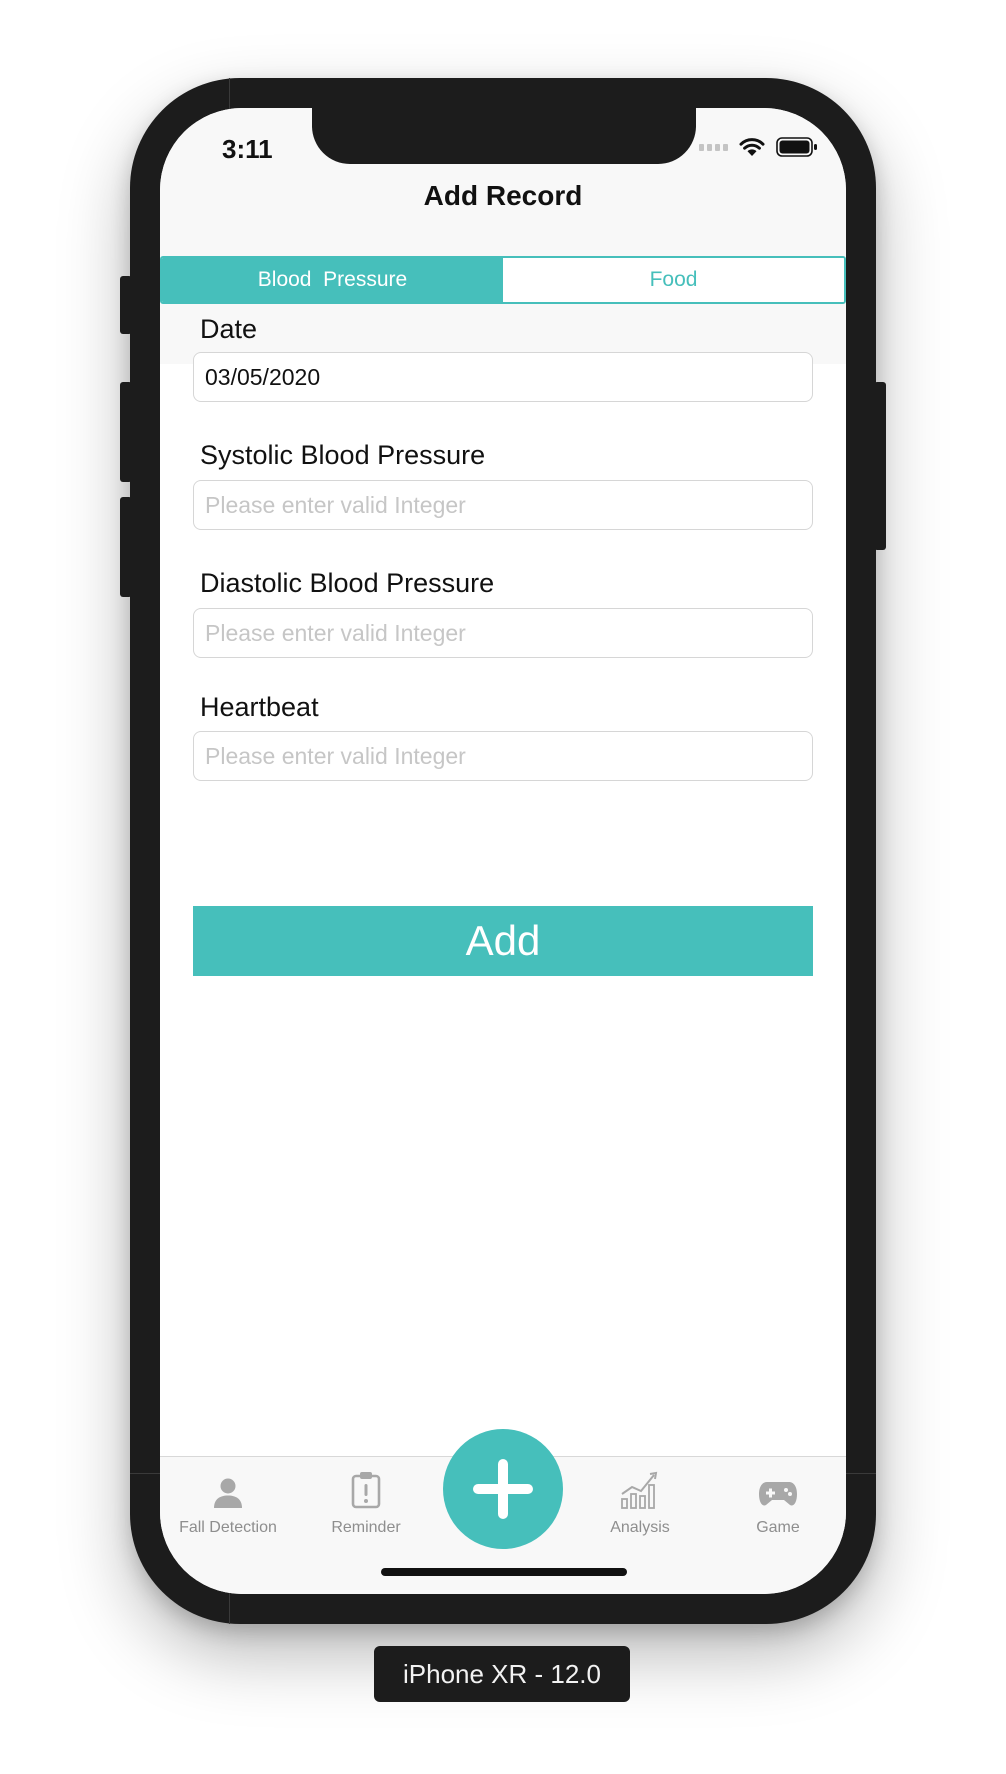 The image size is (1006, 1774). What do you see at coordinates (503, 633) in the screenshot?
I see `diastolic-field` at bounding box center [503, 633].